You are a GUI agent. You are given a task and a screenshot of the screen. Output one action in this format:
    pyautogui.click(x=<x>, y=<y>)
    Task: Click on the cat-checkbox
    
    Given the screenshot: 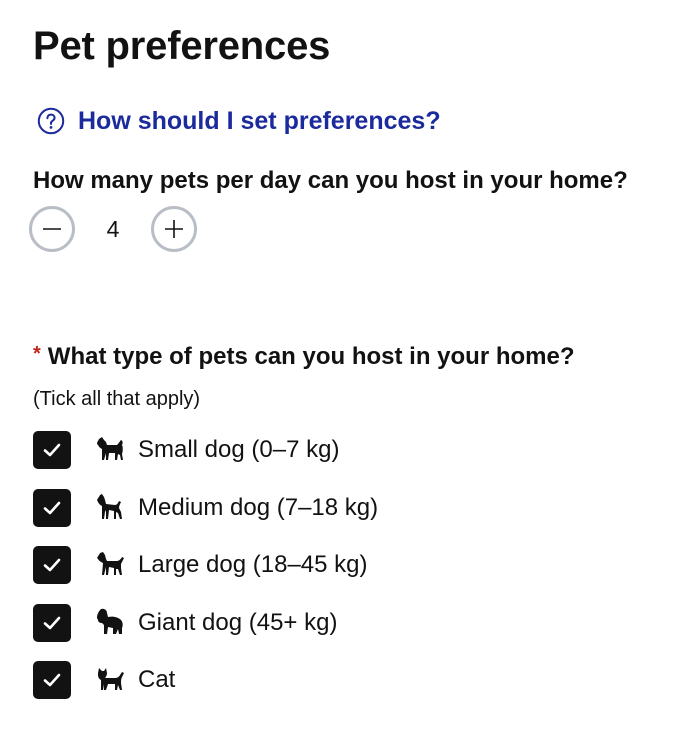 What is the action you would take?
    pyautogui.click(x=52, y=680)
    